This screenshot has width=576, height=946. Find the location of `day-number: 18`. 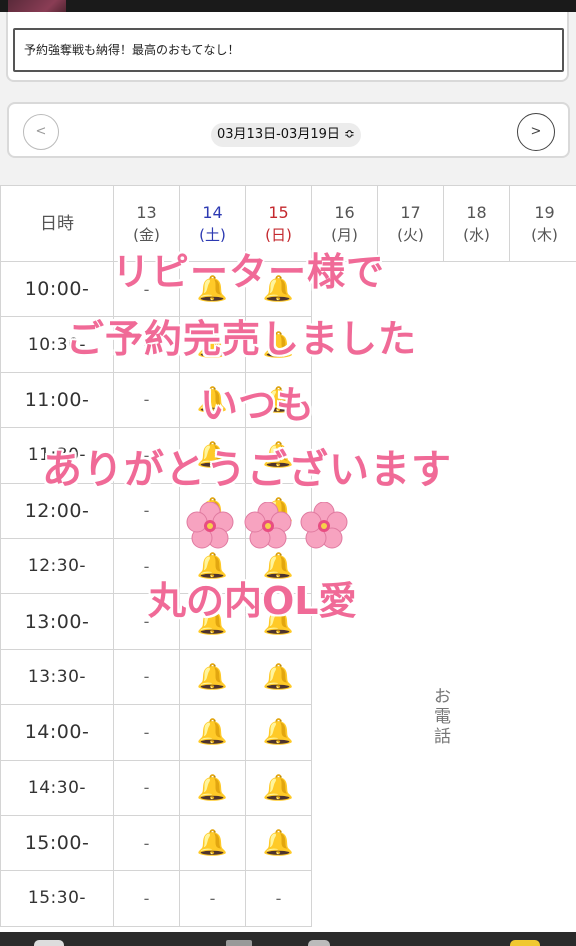

day-number: 18 is located at coordinates (476, 212).